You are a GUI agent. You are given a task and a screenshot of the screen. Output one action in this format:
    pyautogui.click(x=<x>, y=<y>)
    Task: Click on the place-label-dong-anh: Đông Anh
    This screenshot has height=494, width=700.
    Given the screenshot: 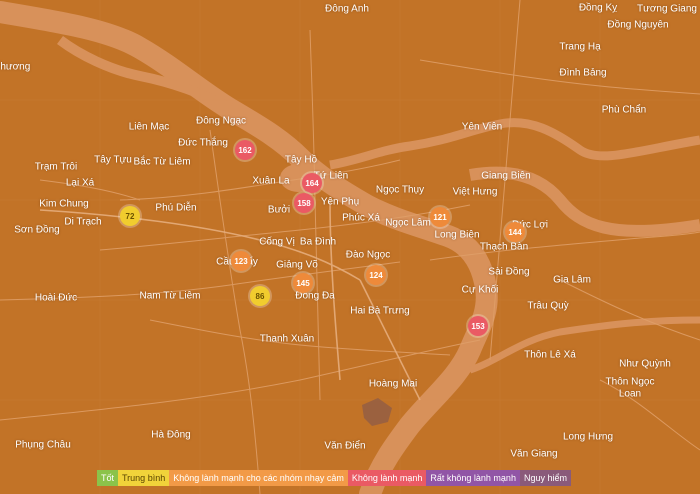 What is the action you would take?
    pyautogui.click(x=347, y=9)
    